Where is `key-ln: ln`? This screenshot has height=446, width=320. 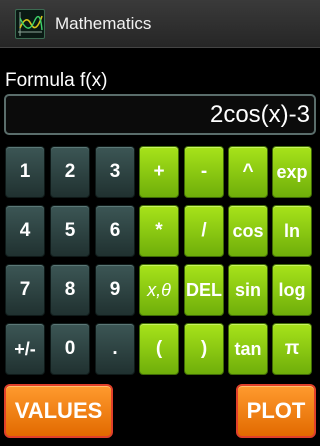
key-ln: ln is located at coordinates (292, 231).